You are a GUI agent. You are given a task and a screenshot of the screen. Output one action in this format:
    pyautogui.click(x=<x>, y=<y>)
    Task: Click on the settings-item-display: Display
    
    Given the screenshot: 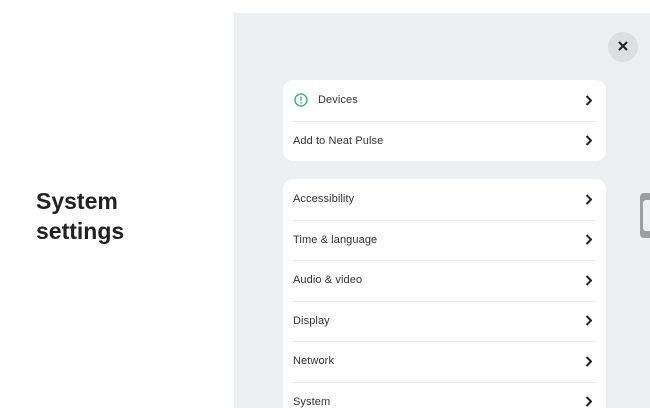 What is the action you would take?
    pyautogui.click(x=444, y=321)
    